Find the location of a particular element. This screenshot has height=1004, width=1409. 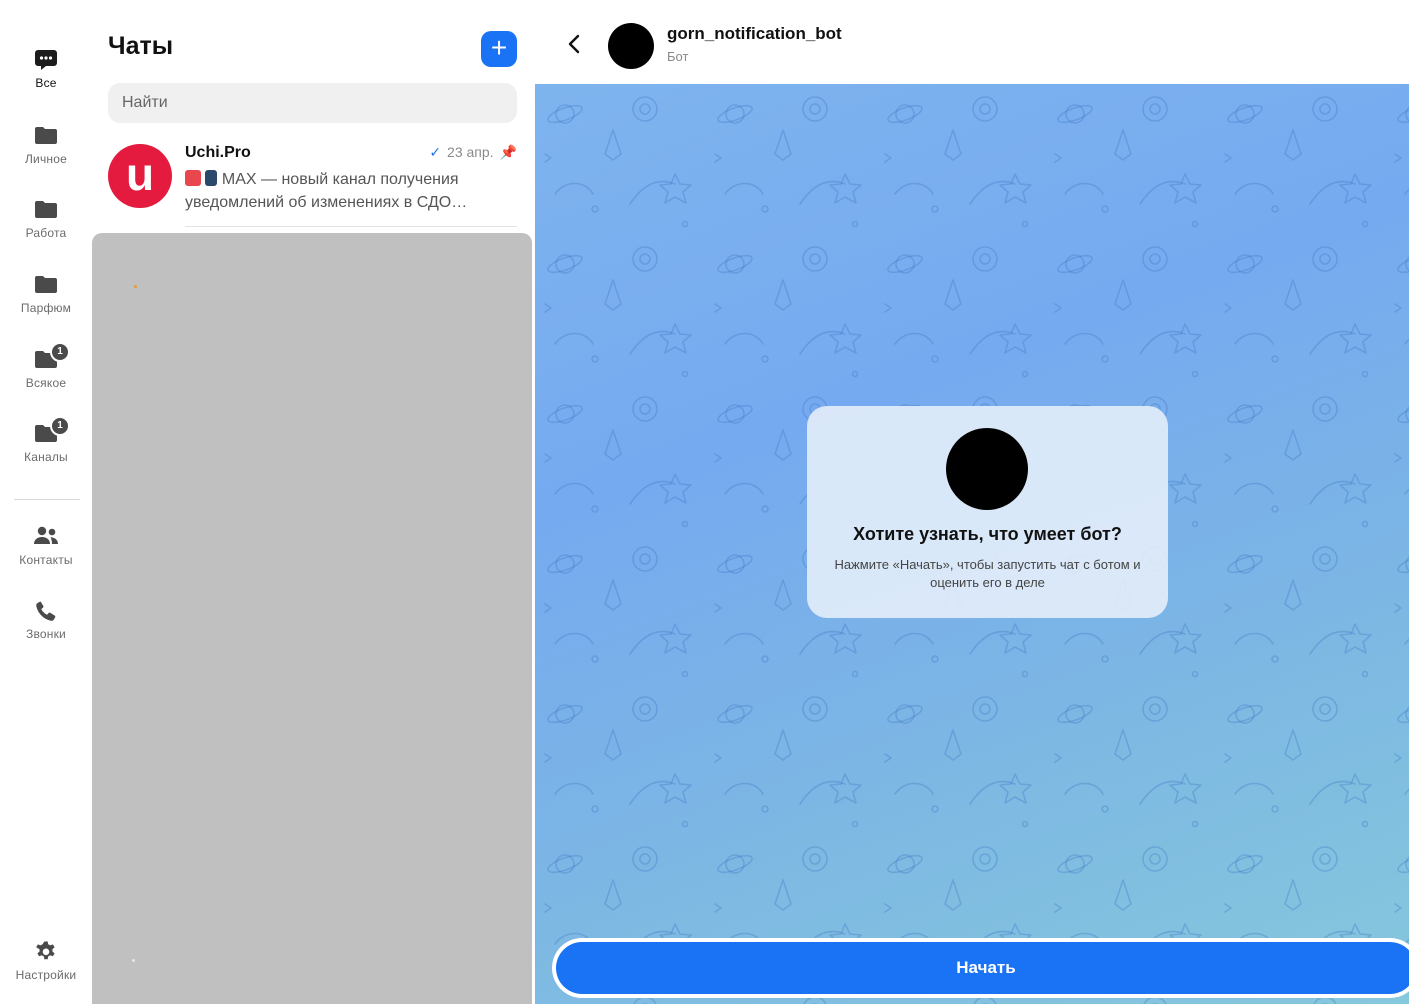

rail-label: Работа is located at coordinates (46, 233).